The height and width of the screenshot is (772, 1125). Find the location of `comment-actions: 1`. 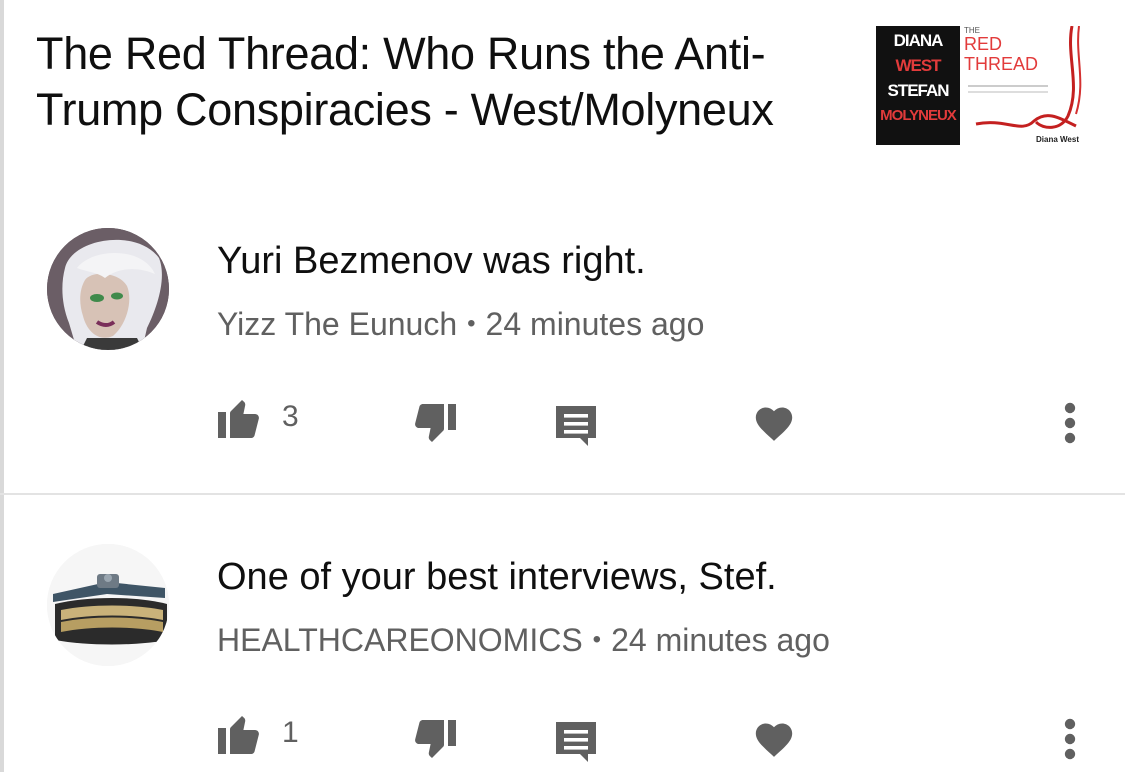

comment-actions: 1 is located at coordinates (562, 737).